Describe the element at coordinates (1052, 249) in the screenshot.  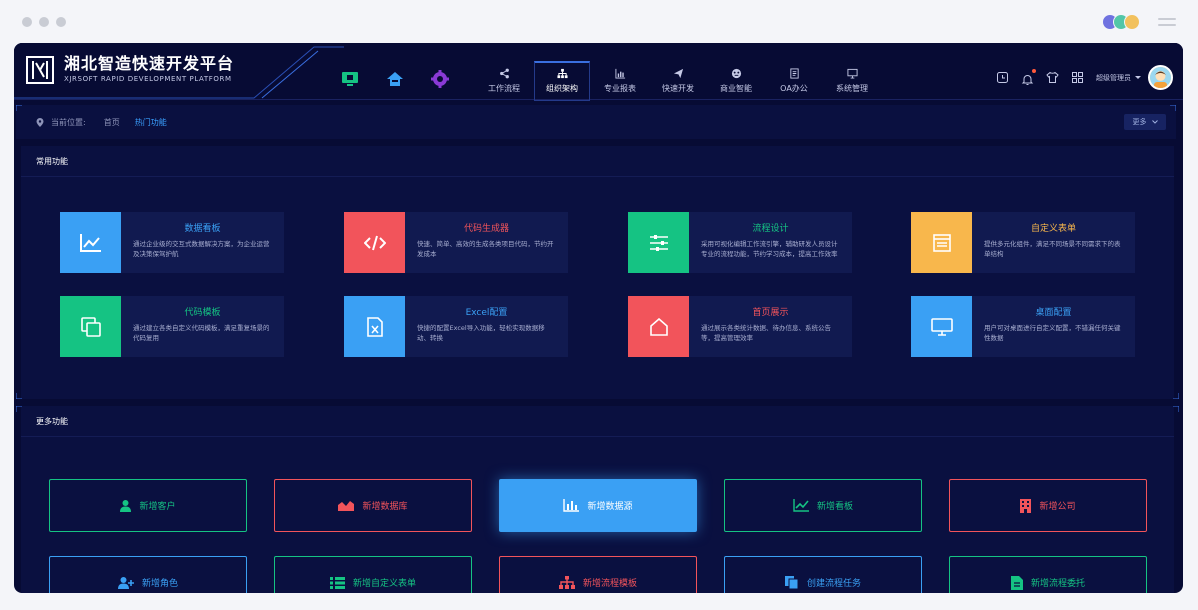
I see `feature-desc: 提供多元化组件，满足不同场景不同需求下的表单结构` at that location.